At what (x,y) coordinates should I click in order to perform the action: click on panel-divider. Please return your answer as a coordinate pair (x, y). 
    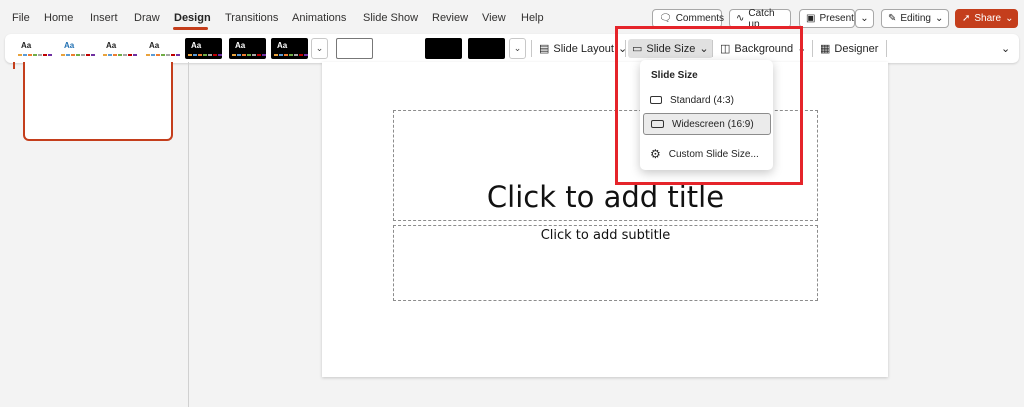
    Looking at the image, I should click on (188, 234).